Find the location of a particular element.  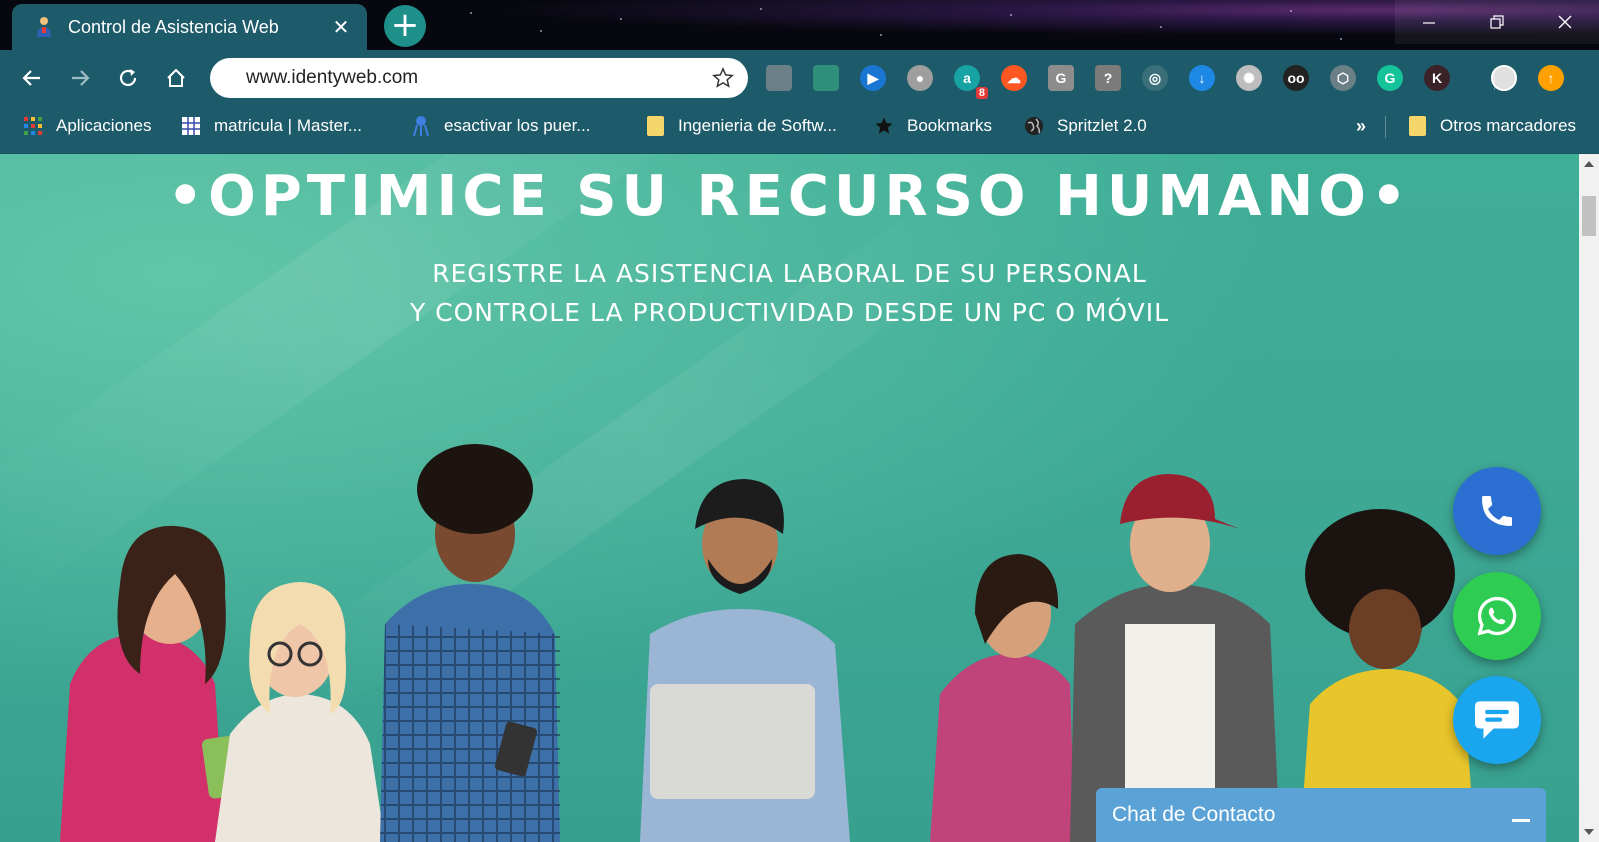

close-icon is located at coordinates (1565, 22).